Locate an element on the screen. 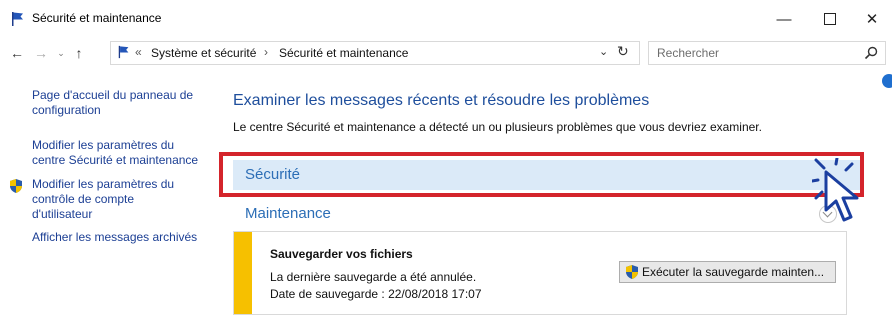 The height and width of the screenshot is (334, 892). maintenance-section-label: Maintenance is located at coordinates (288, 213).